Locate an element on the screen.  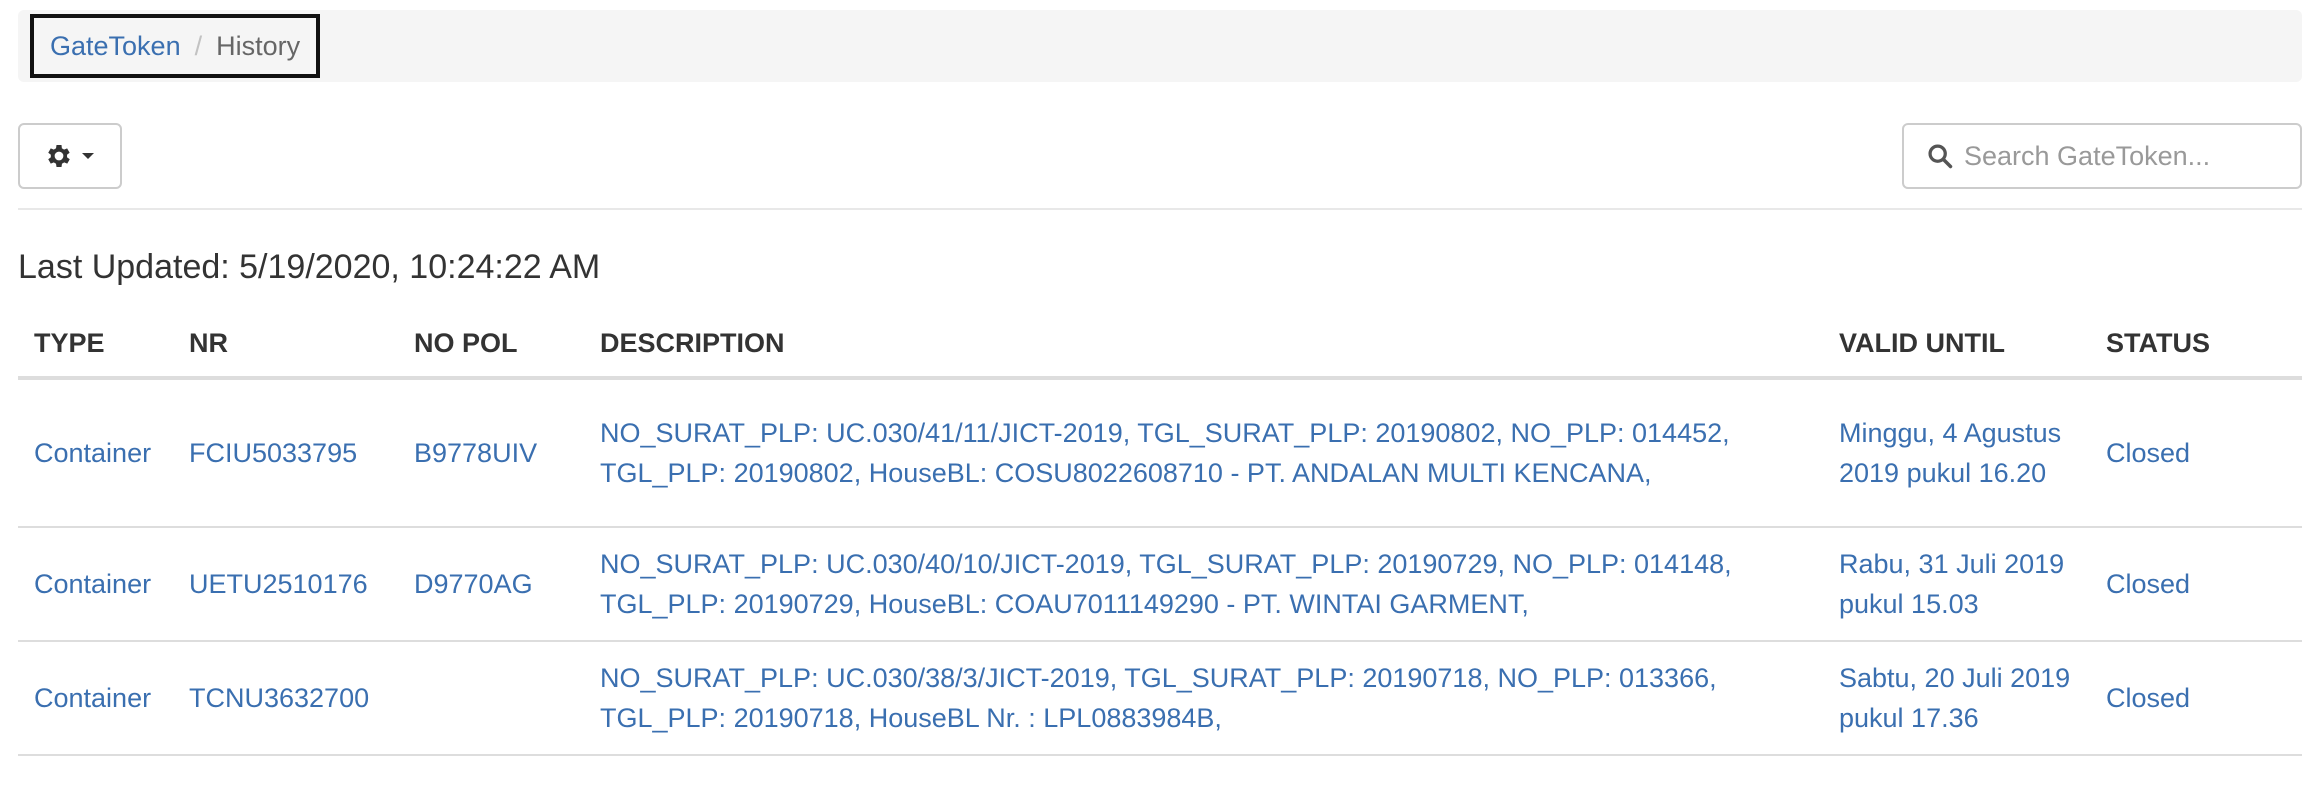
last-updated-text: Last Updated: 5/19/2020, 10:24:22 AM is located at coordinates (309, 267).